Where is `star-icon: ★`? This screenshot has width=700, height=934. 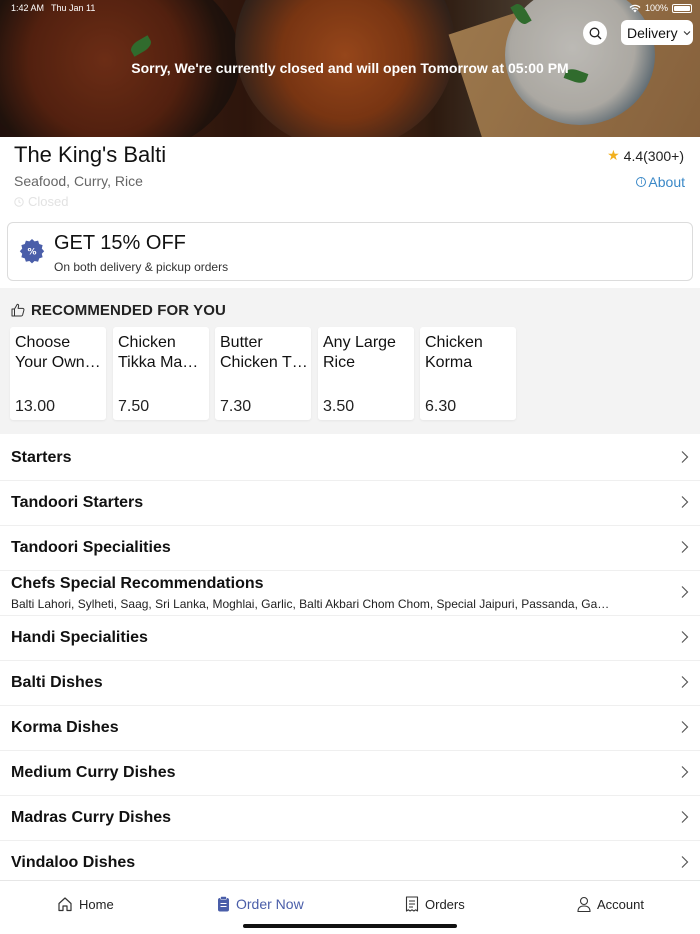 star-icon: ★ is located at coordinates (613, 155).